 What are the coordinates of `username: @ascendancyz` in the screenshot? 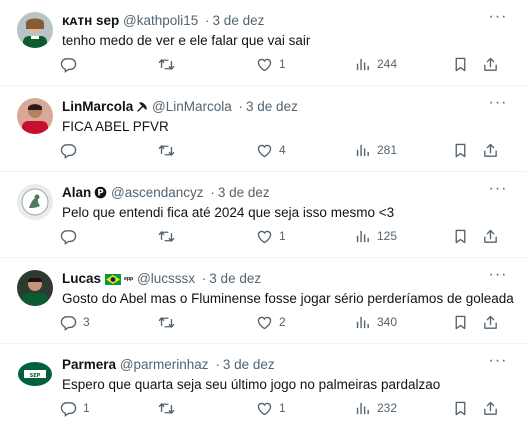 It's located at (157, 192).